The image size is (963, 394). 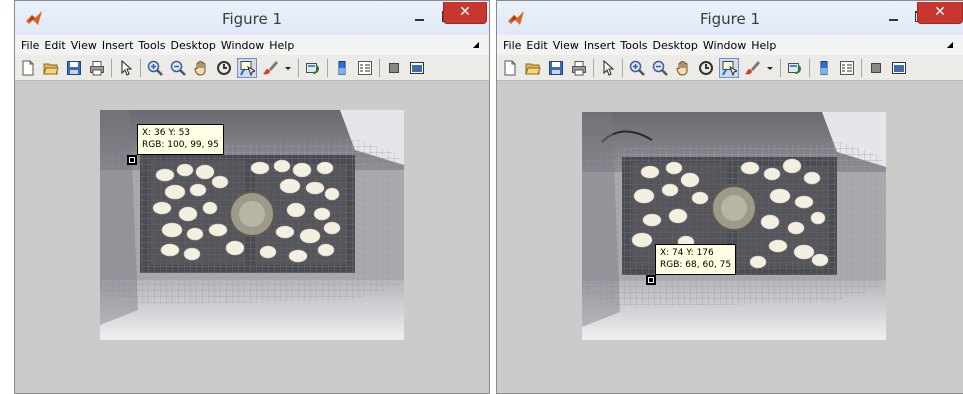 I want to click on datatip-box: X: 36 Y: 53 RGB: 100, 99, 95, so click(x=180, y=139).